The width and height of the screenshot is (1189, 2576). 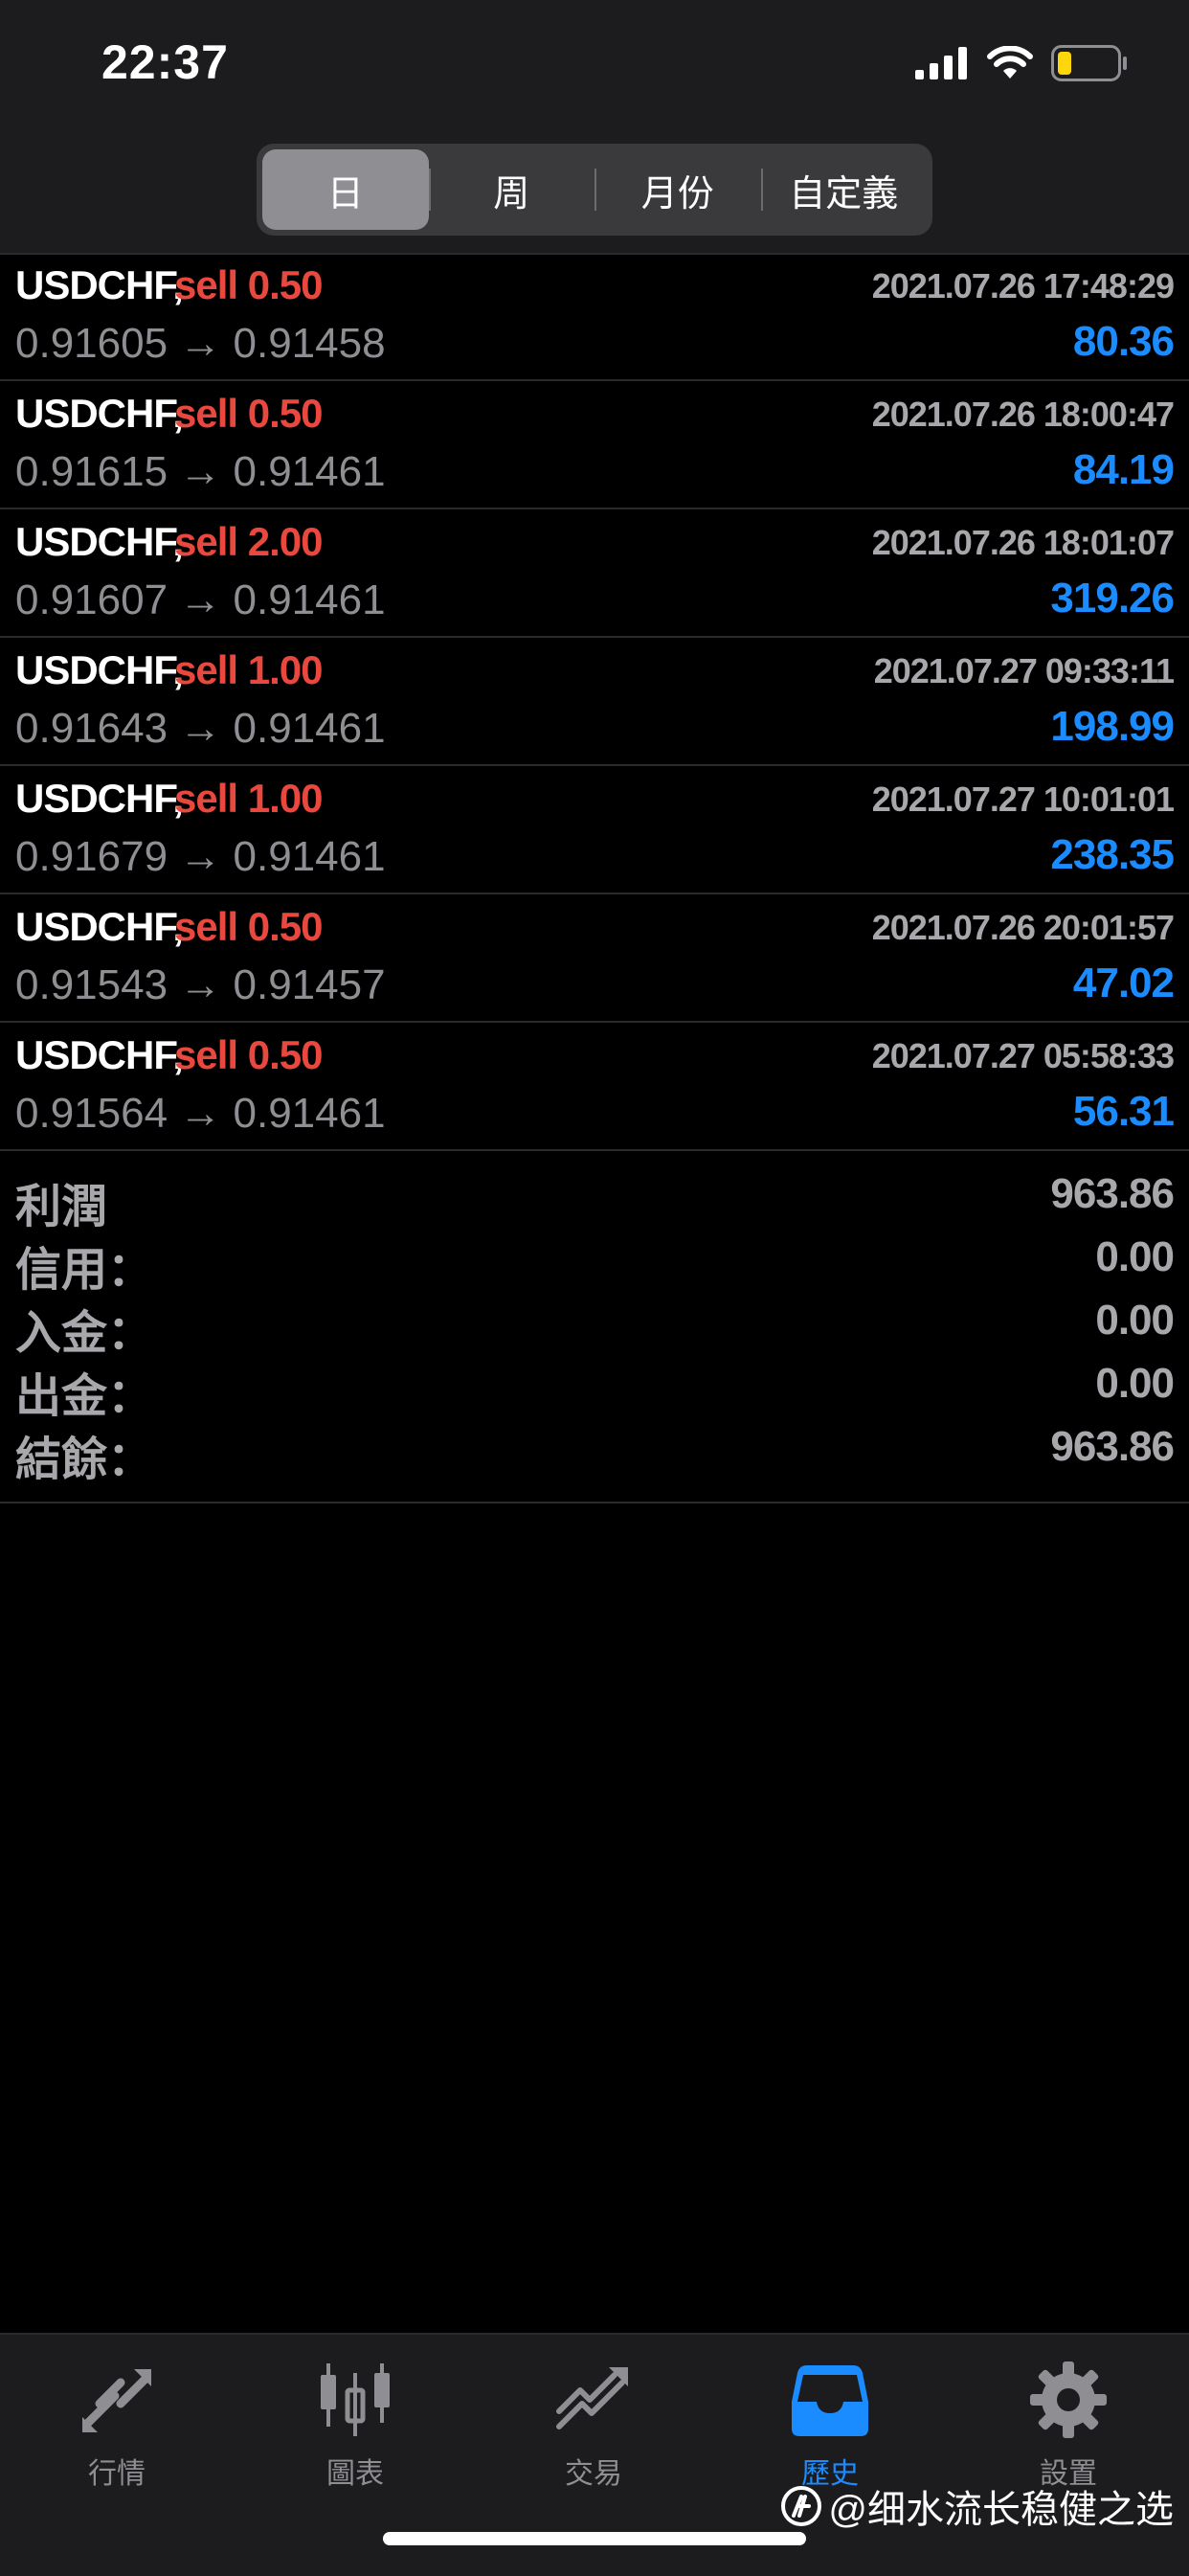 I want to click on trade-profit: 80.36, so click(x=1123, y=341).